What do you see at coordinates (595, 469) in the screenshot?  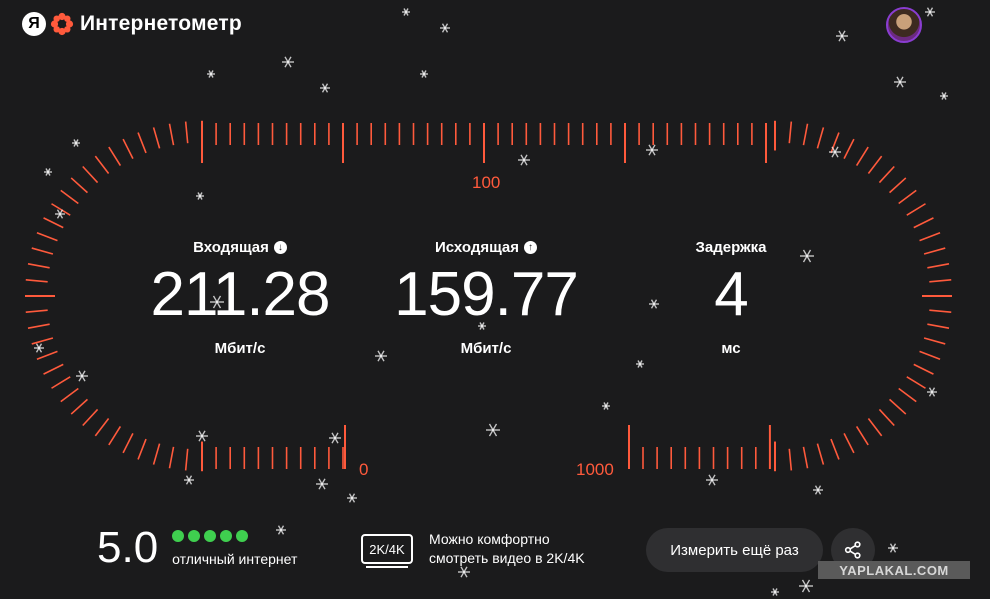 I see `scale-label-high: 1000` at bounding box center [595, 469].